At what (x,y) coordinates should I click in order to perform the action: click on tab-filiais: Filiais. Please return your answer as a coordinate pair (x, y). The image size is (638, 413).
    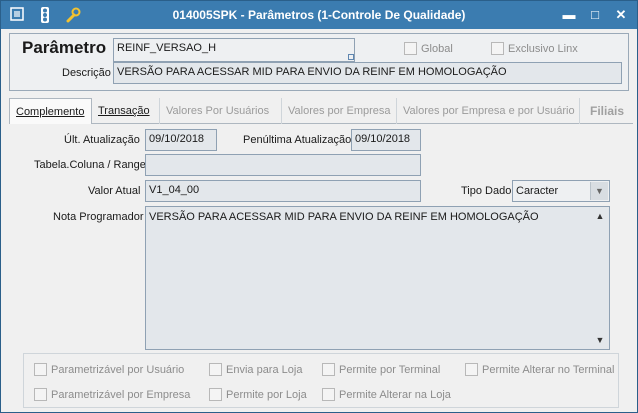
    Looking at the image, I should click on (608, 111).